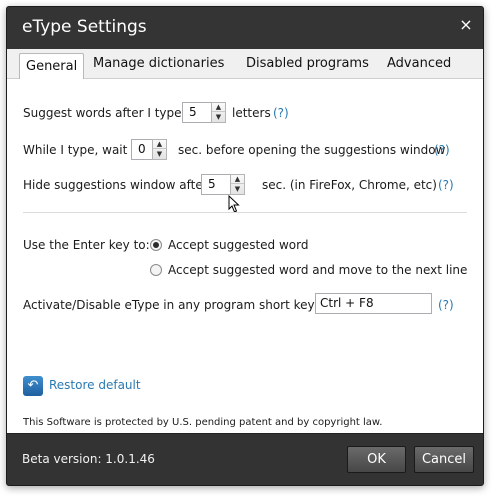  I want to click on tab-general: General, so click(52, 66).